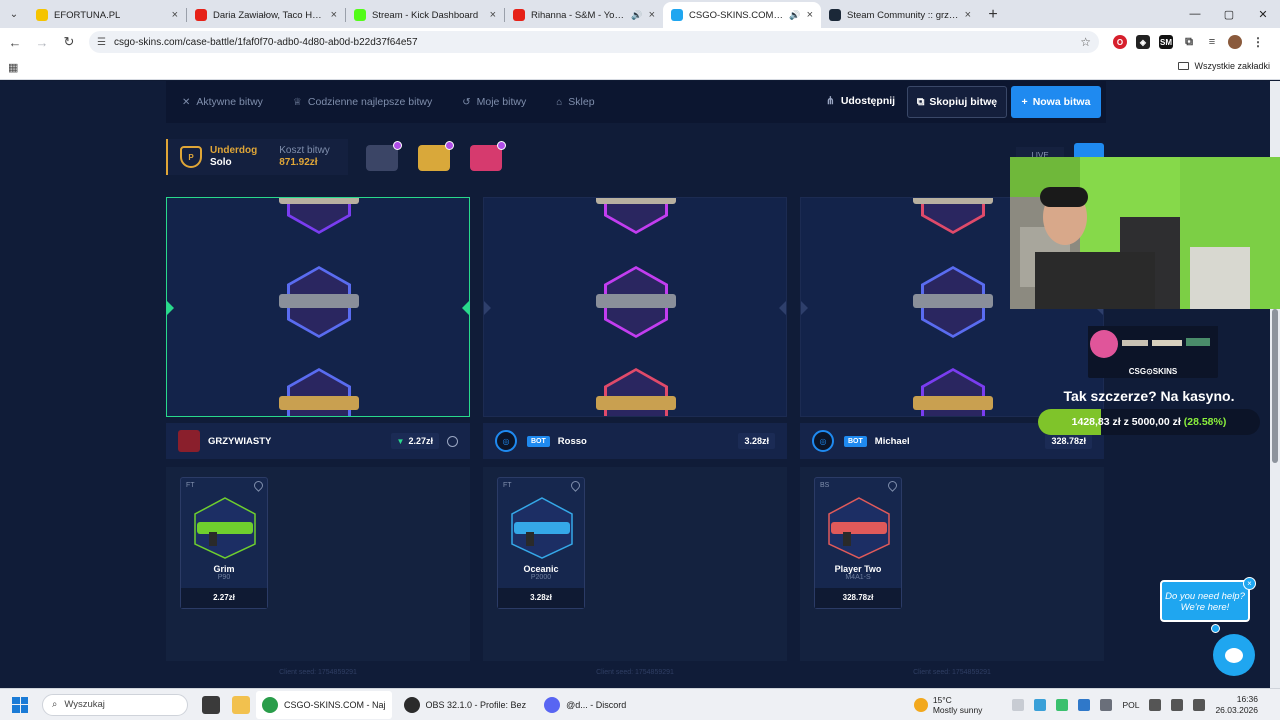  What do you see at coordinates (465, 308) in the screenshot?
I see `reel-marker-right` at bounding box center [465, 308].